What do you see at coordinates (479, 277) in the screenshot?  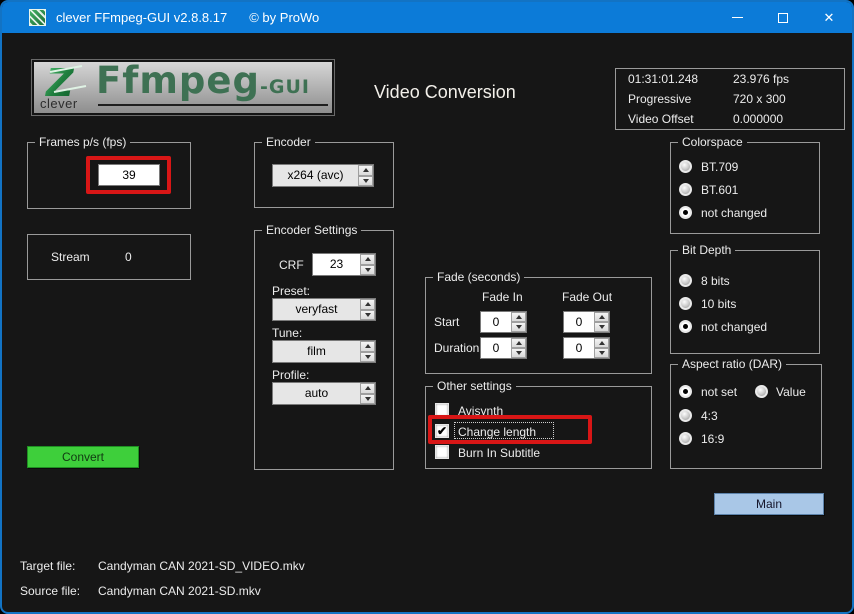 I see `fade-group-label: Fade (seconds)` at bounding box center [479, 277].